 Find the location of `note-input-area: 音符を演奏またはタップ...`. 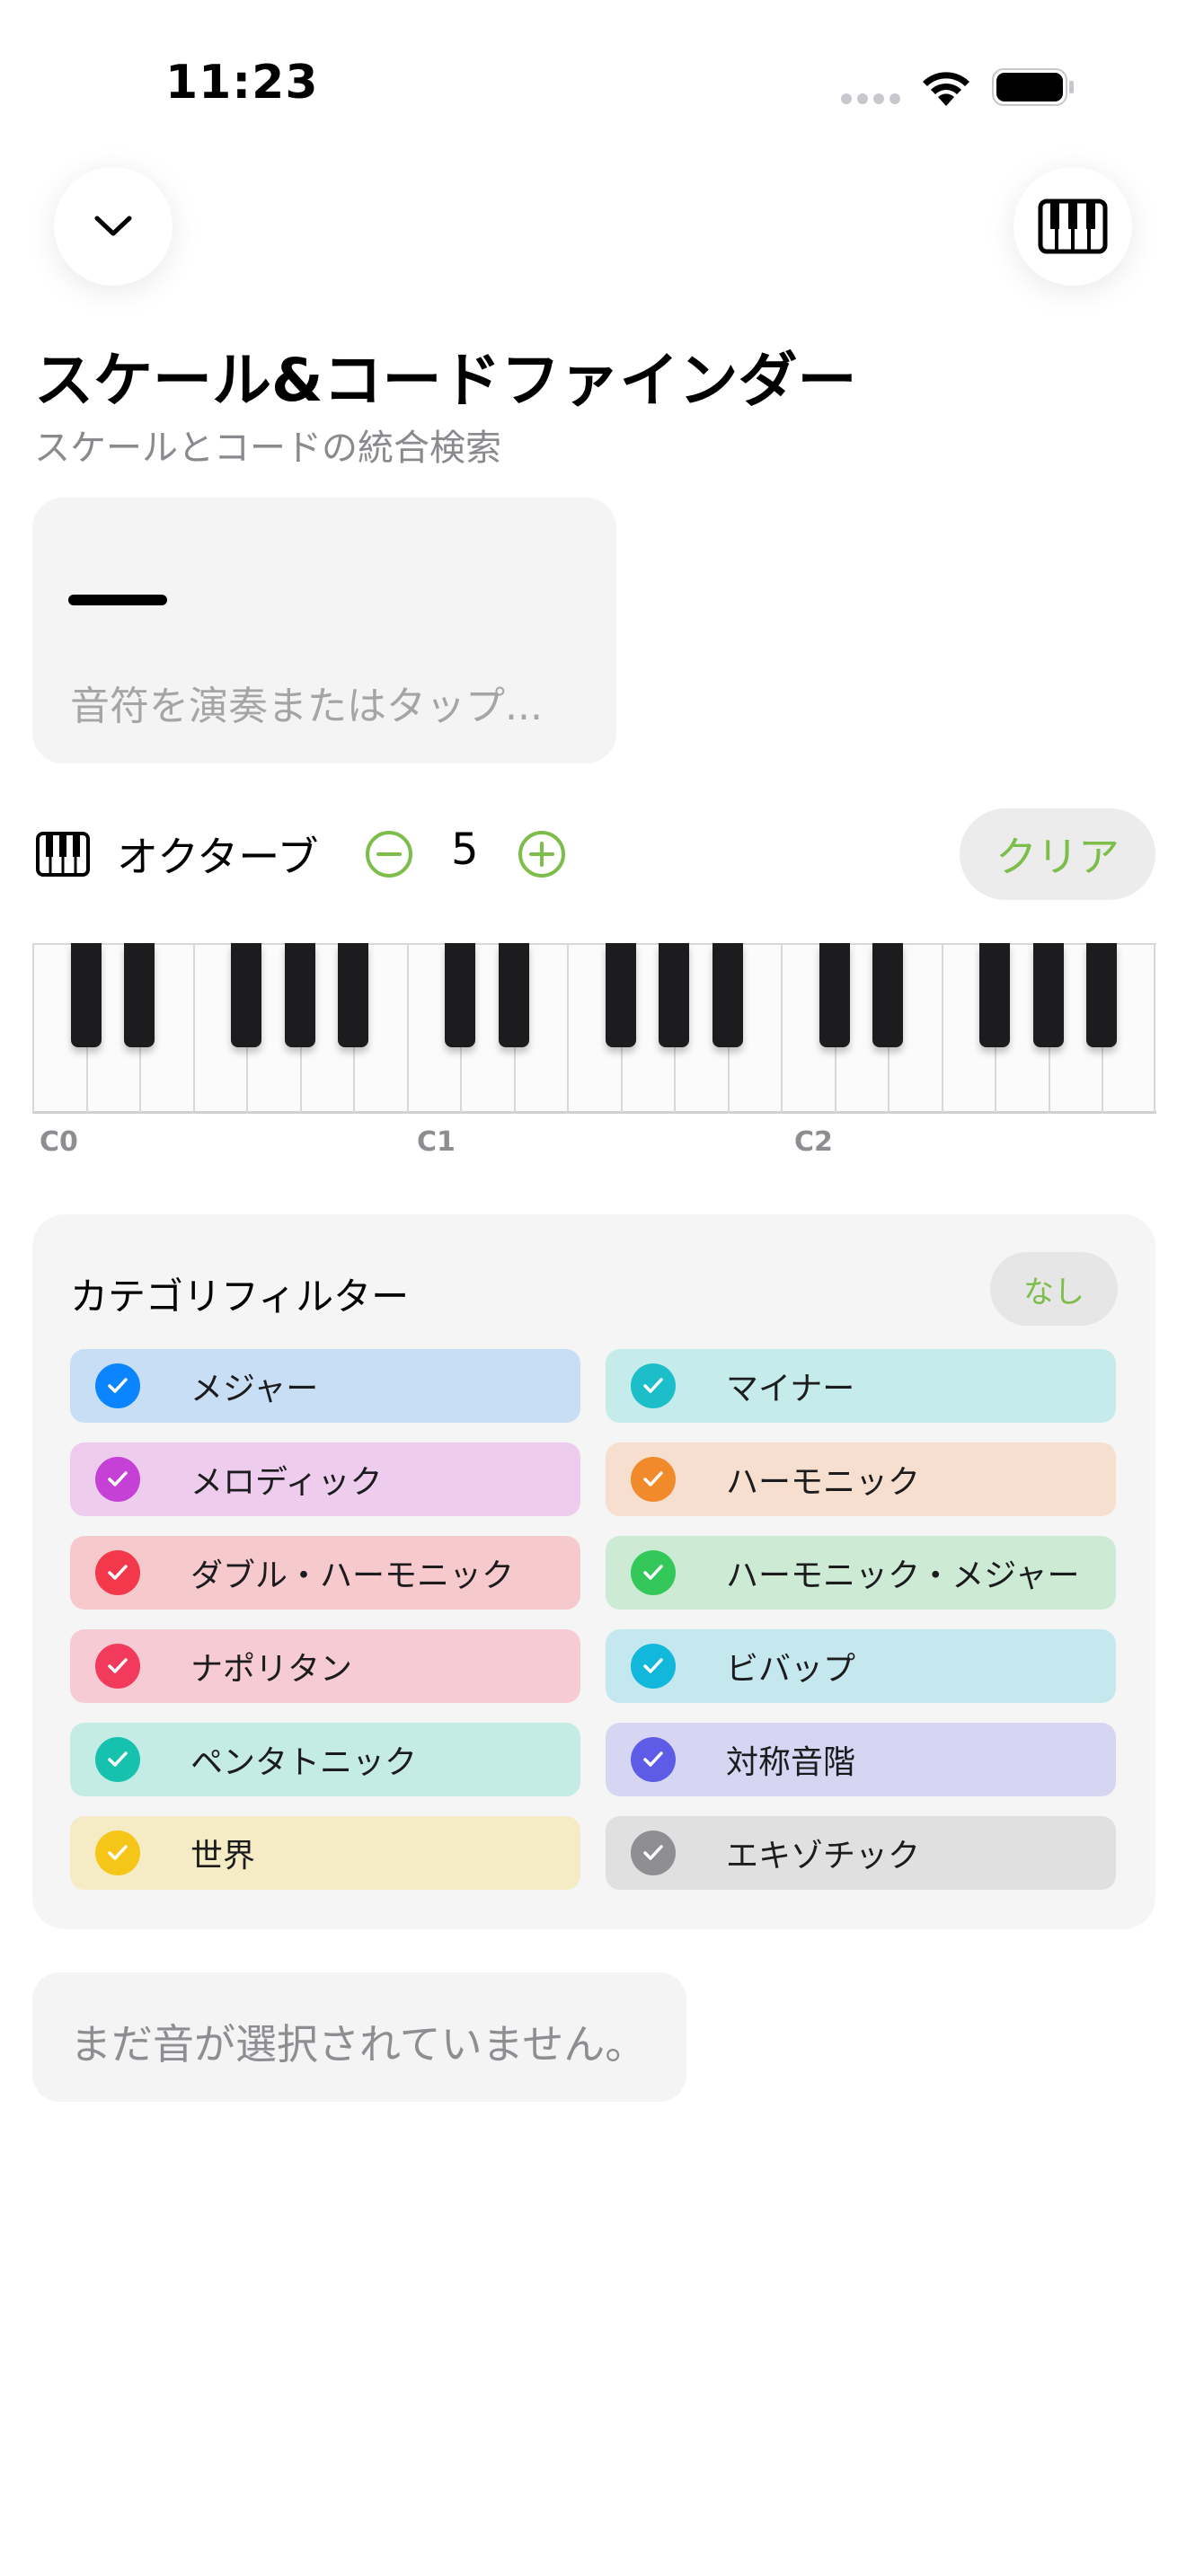

note-input-area: 音符を演奏またはタップ... is located at coordinates (324, 630).